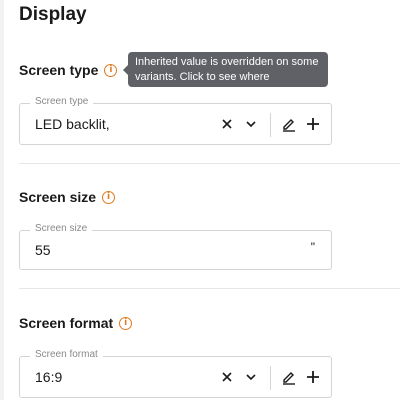 Image resolution: width=400 pixels, height=400 pixels. What do you see at coordinates (59, 70) in the screenshot?
I see `screen-type-label: Screen type` at bounding box center [59, 70].